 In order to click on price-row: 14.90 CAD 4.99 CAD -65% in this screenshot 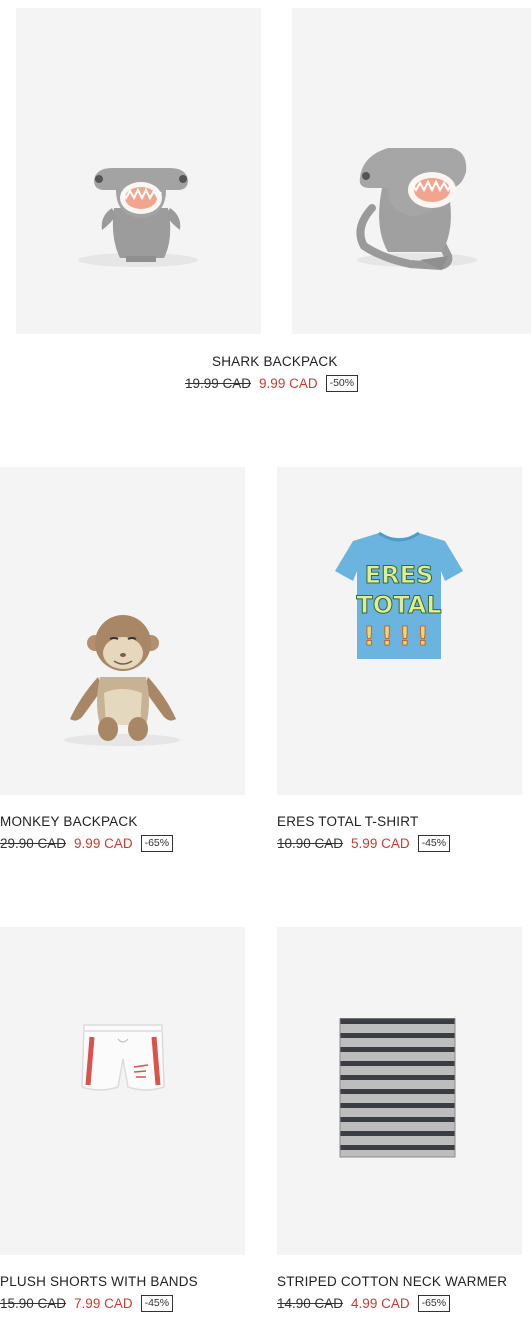, I will do `click(364, 1303)`.